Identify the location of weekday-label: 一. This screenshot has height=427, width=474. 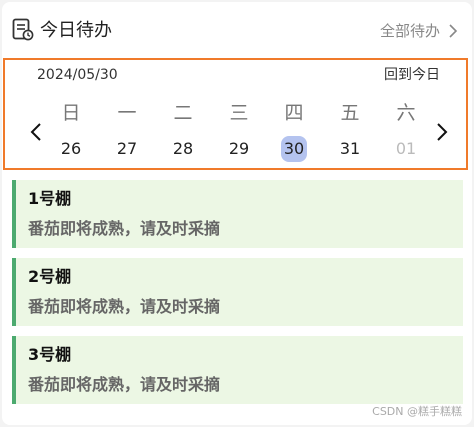
(127, 113).